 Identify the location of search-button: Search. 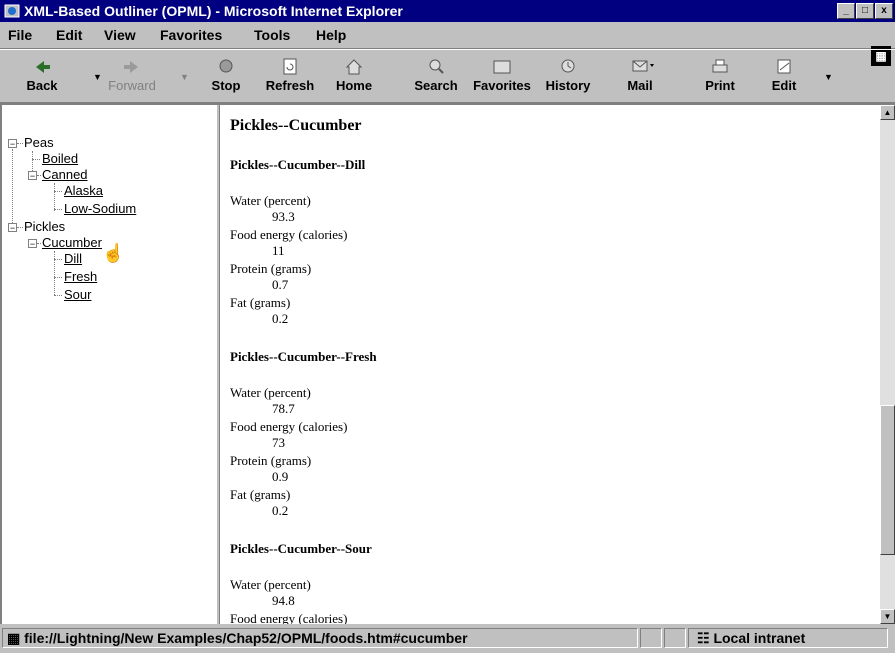
(436, 76).